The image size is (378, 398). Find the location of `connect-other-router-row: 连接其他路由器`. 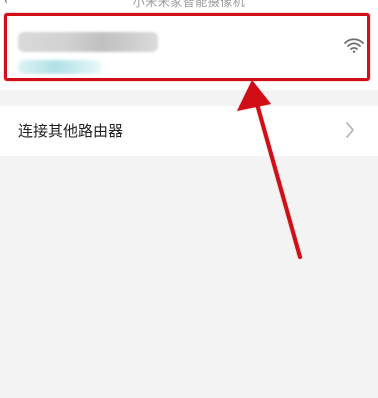

connect-other-router-row: 连接其他路由器 is located at coordinates (189, 131).